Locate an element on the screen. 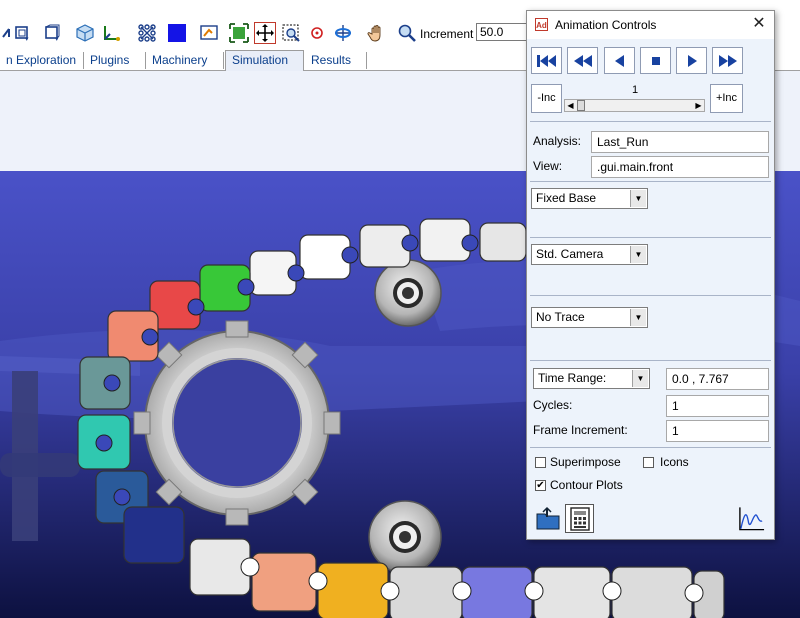  fast-forward-button is located at coordinates (727, 60).